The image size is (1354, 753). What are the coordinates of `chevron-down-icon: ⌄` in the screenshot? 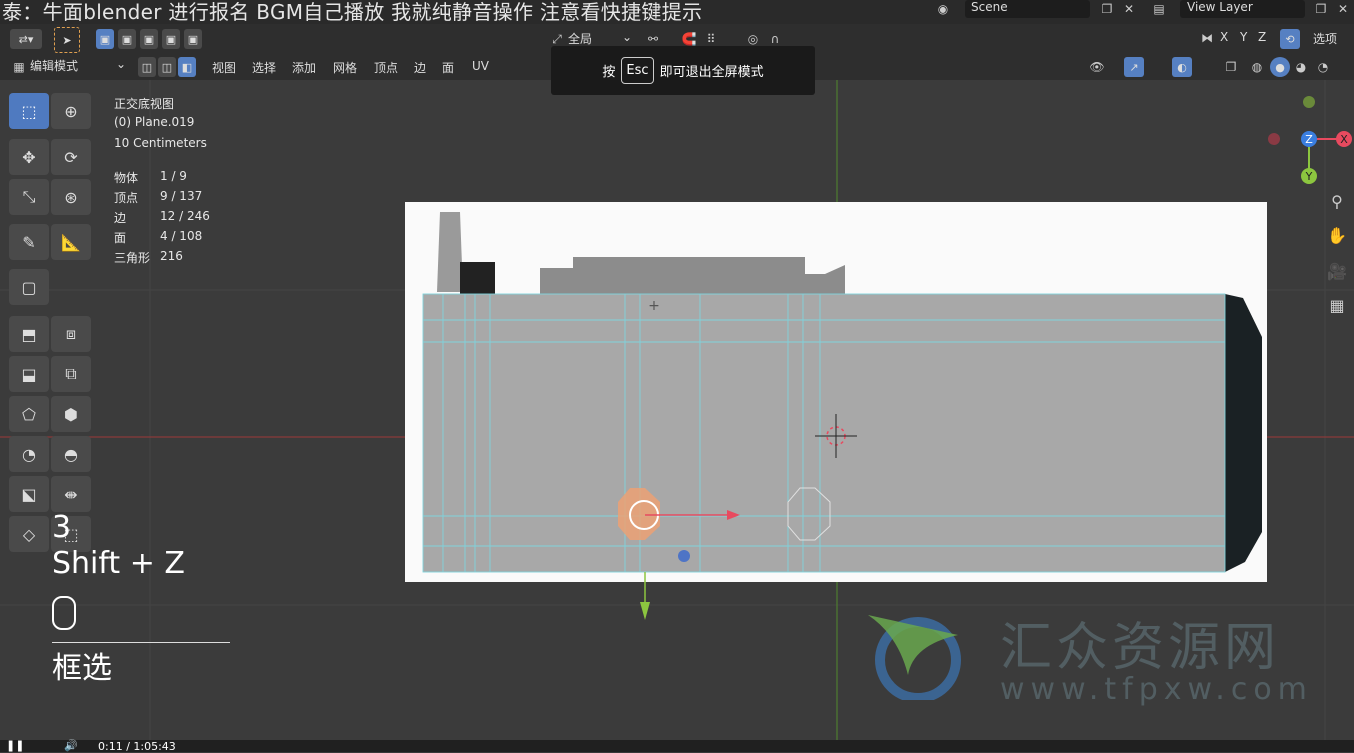 It's located at (120, 64).